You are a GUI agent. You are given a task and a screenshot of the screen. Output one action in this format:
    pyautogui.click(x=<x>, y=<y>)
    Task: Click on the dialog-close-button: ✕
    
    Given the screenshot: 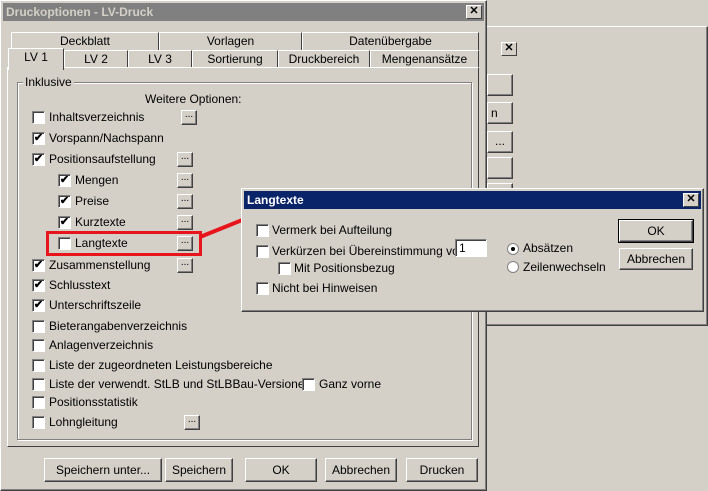 What is the action you would take?
    pyautogui.click(x=691, y=200)
    